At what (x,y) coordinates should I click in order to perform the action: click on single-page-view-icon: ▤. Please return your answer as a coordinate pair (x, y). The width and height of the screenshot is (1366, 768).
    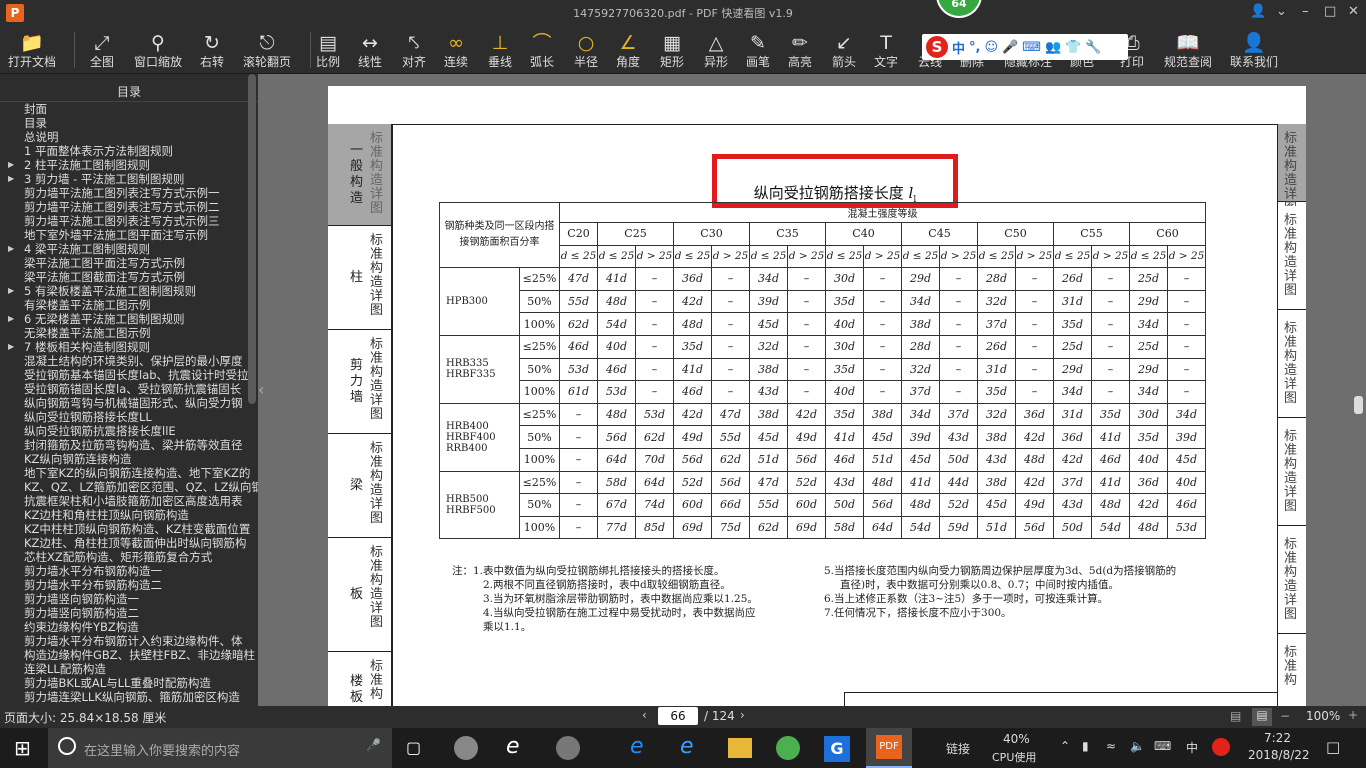
    Looking at the image, I should click on (1235, 716).